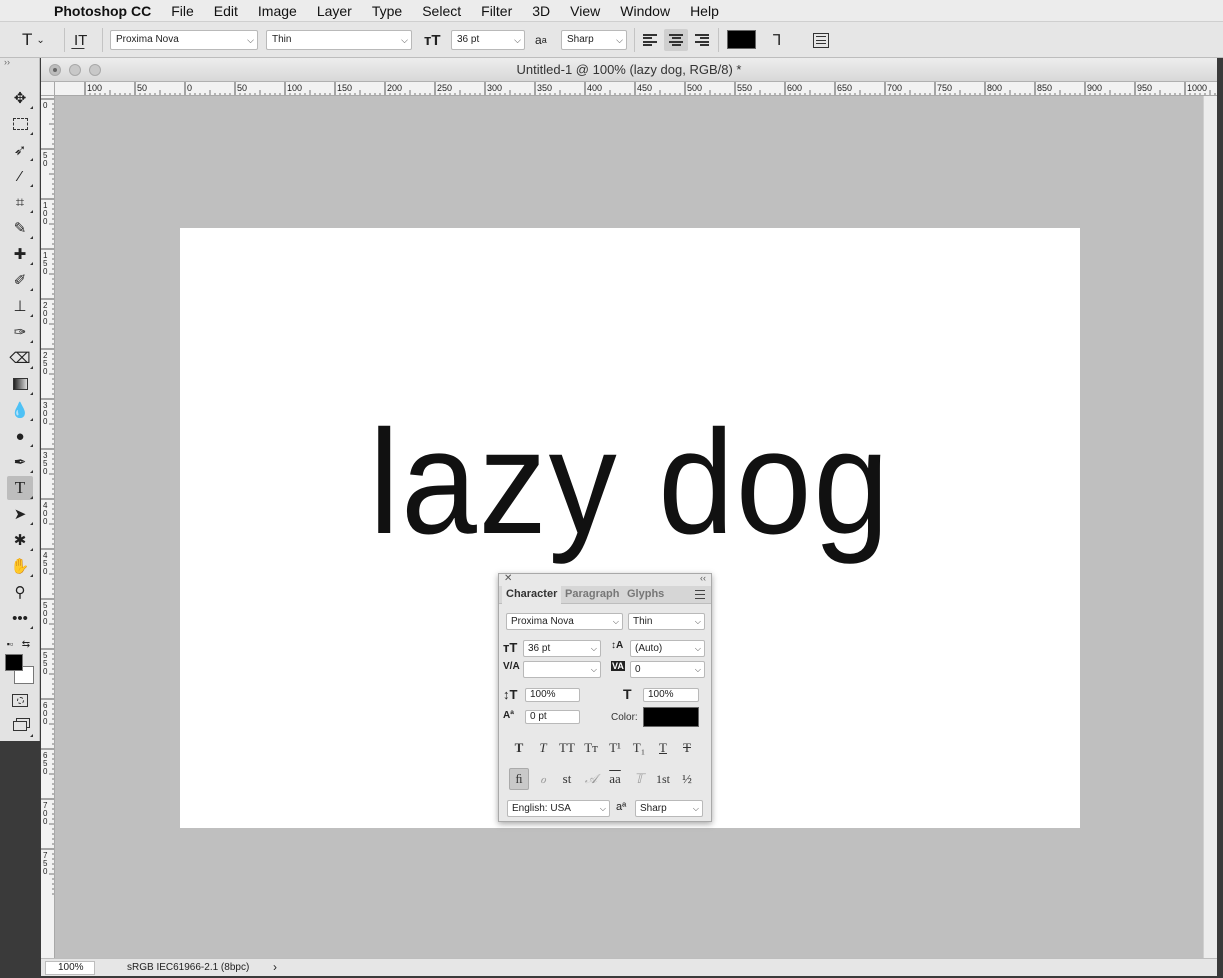  Describe the element at coordinates (704, 11) in the screenshot. I see `menu-help: Help` at that location.